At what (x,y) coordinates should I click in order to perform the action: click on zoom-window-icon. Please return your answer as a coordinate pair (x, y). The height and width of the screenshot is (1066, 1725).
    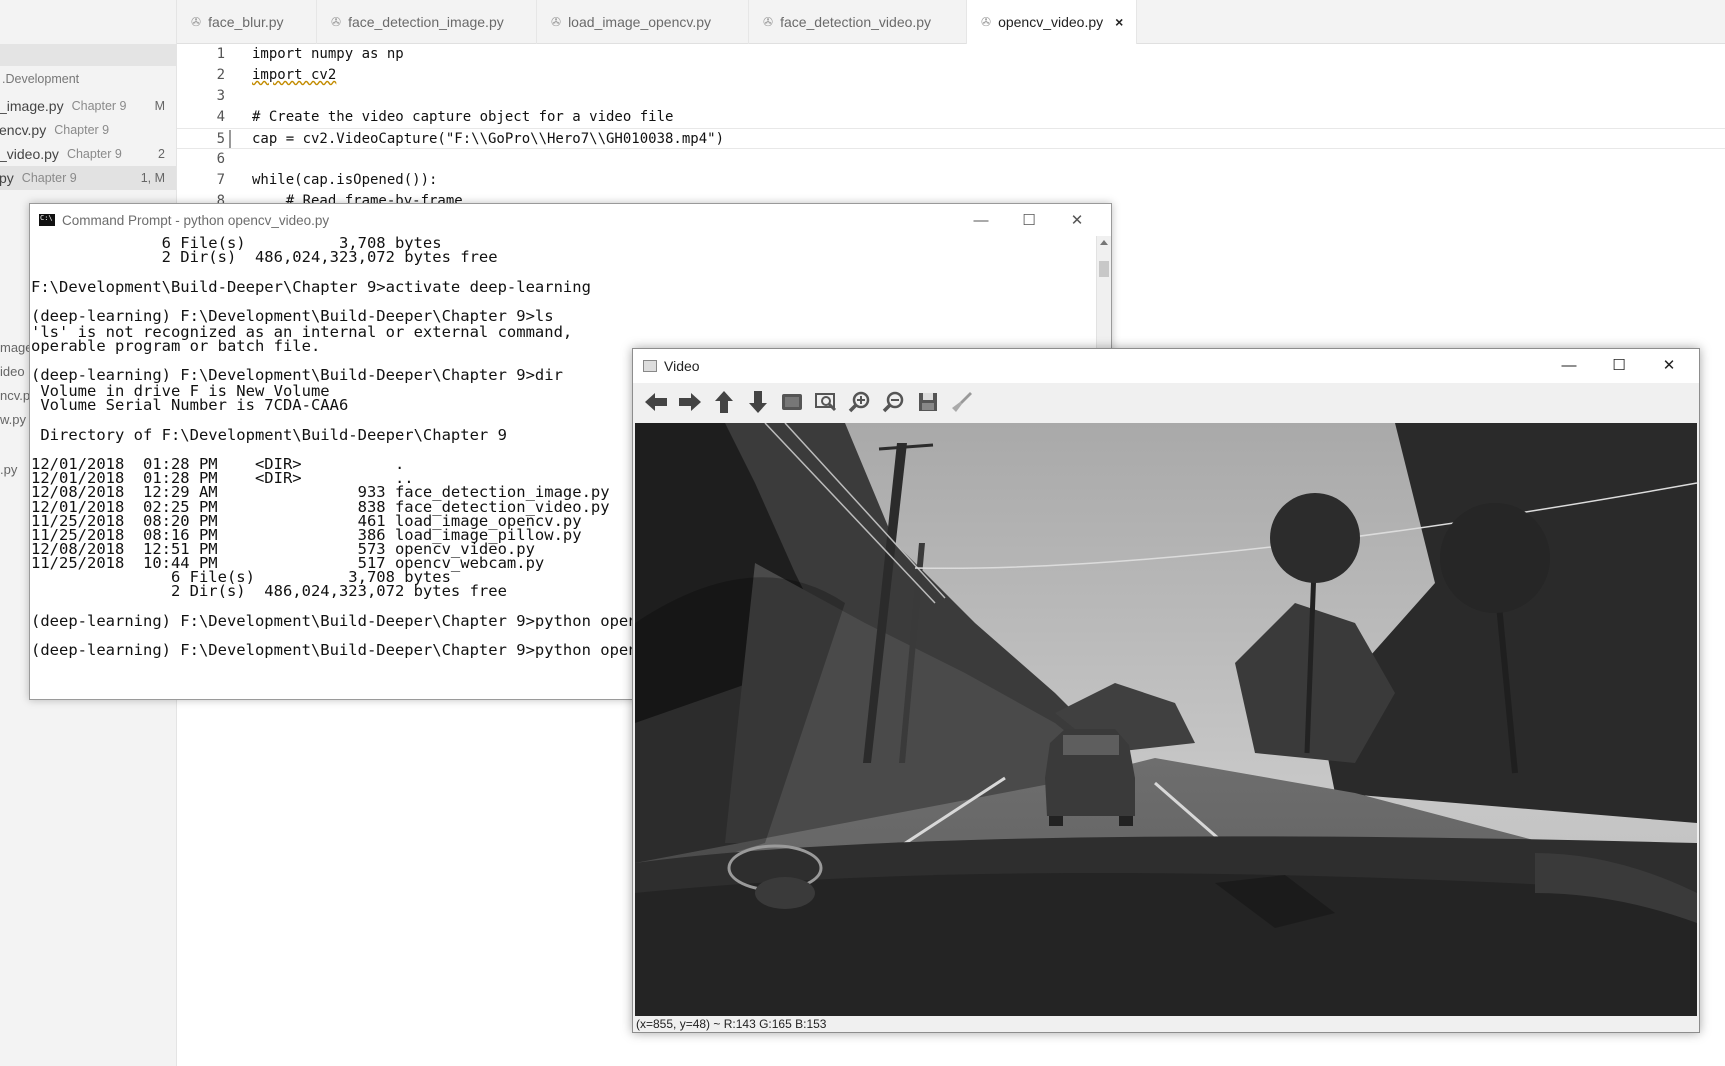
    Looking at the image, I should click on (826, 402).